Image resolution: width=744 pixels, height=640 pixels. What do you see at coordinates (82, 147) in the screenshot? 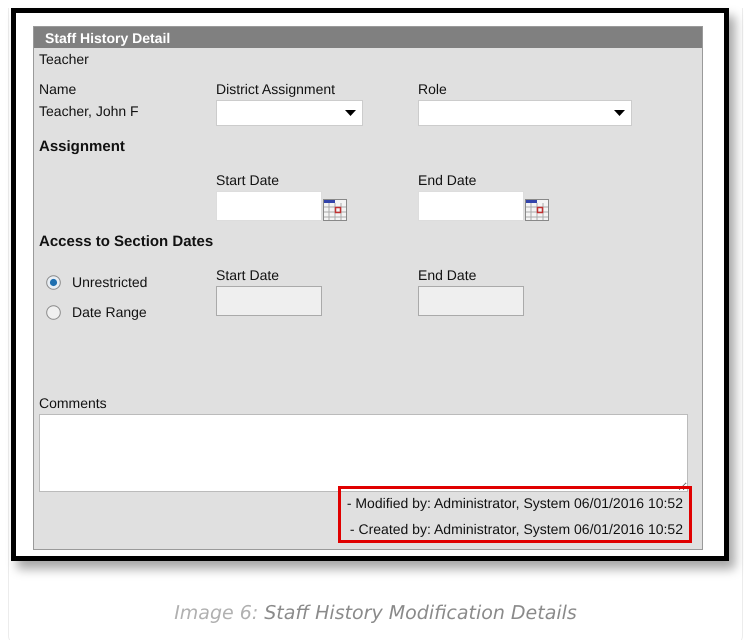
I see `section-heading: Assignment` at bounding box center [82, 147].